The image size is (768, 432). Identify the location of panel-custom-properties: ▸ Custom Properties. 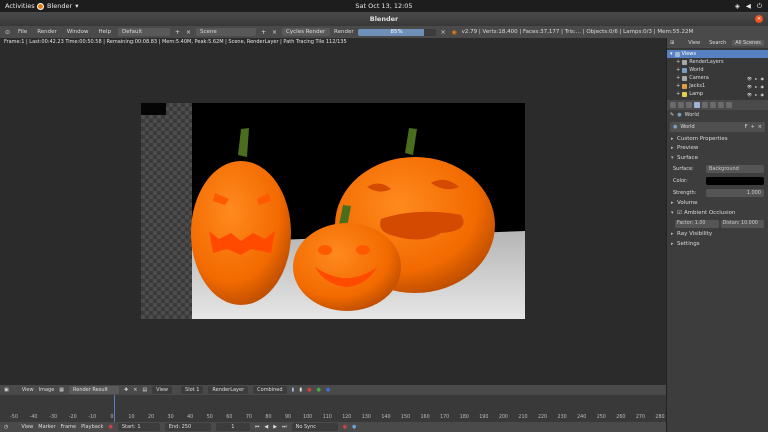
(717, 139).